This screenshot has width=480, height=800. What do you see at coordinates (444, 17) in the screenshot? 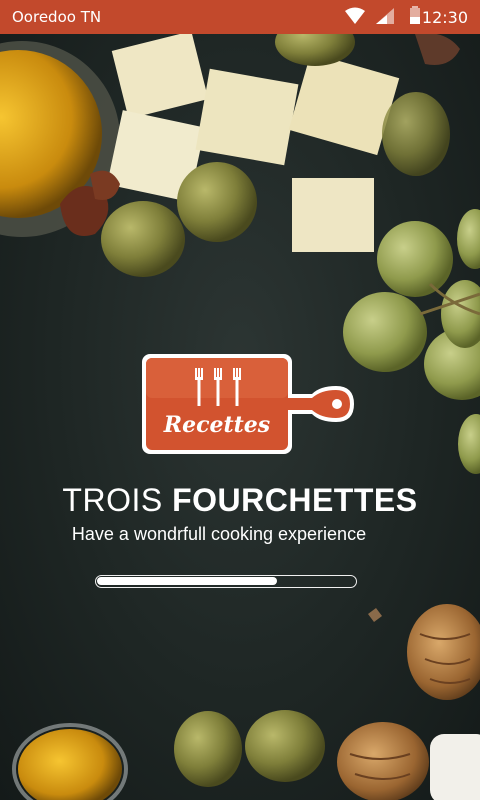
I see `clock: 12:30` at bounding box center [444, 17].